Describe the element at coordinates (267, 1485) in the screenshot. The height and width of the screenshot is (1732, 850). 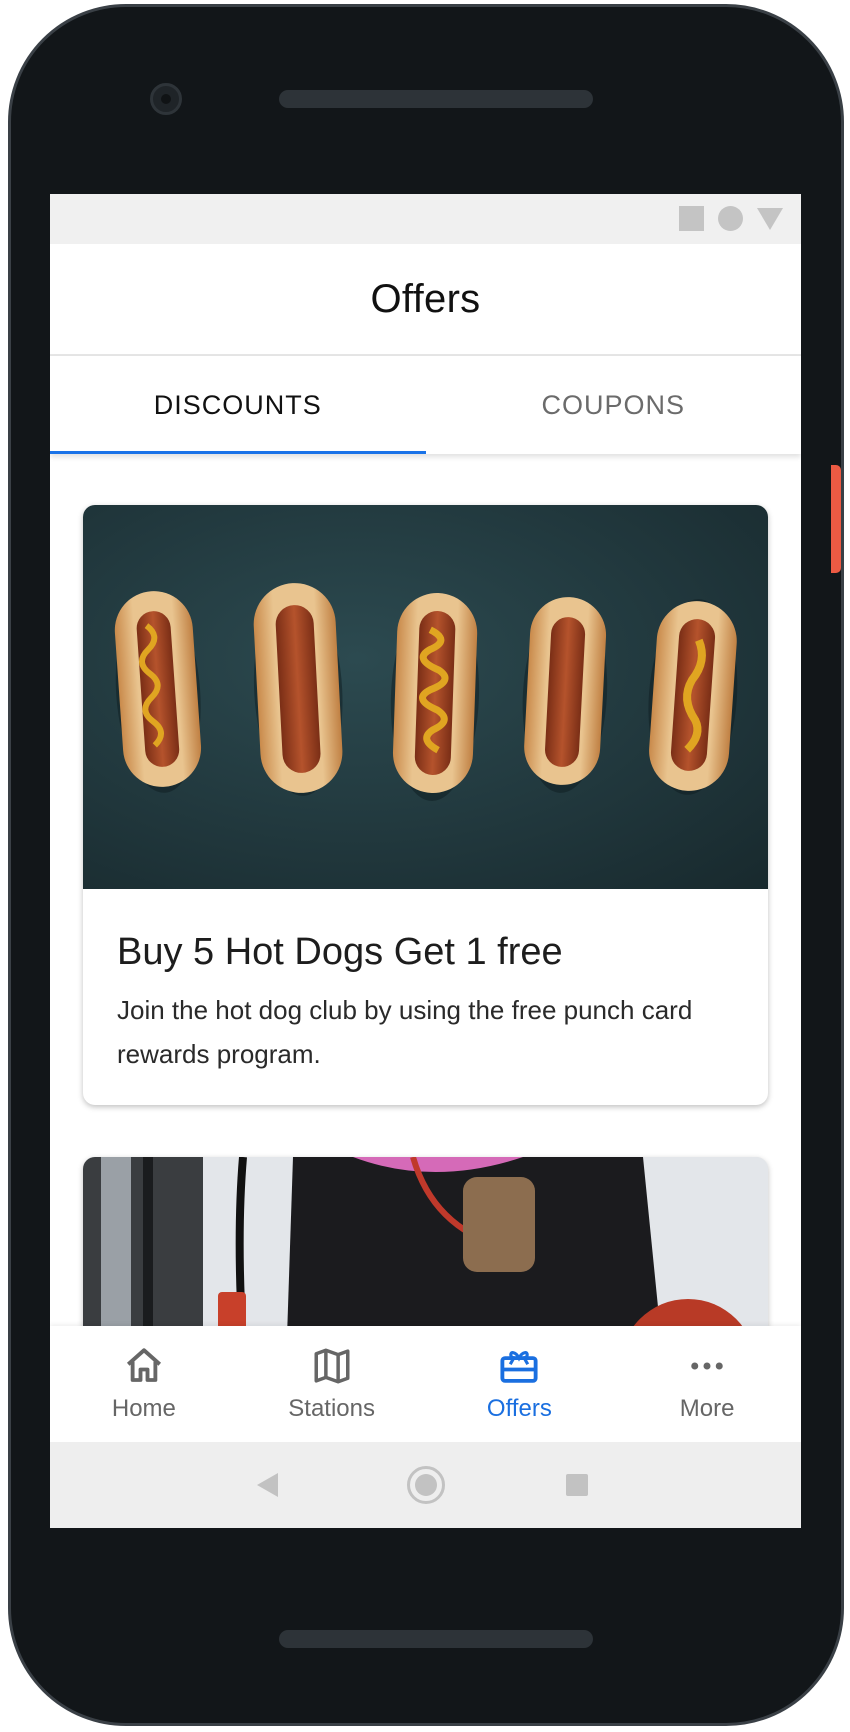
I see `back-icon` at that location.